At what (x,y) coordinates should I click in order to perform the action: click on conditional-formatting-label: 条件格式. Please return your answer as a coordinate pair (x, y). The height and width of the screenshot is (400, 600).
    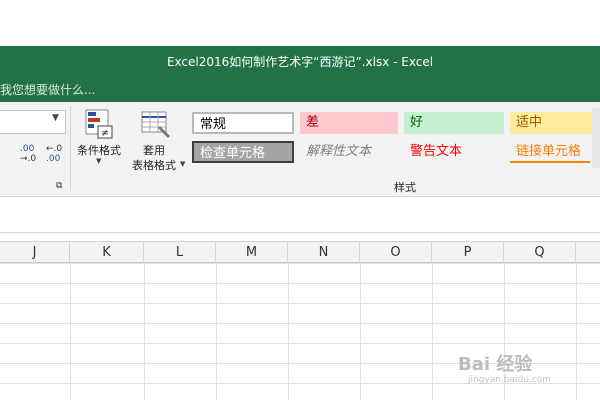
    Looking at the image, I should click on (99, 150).